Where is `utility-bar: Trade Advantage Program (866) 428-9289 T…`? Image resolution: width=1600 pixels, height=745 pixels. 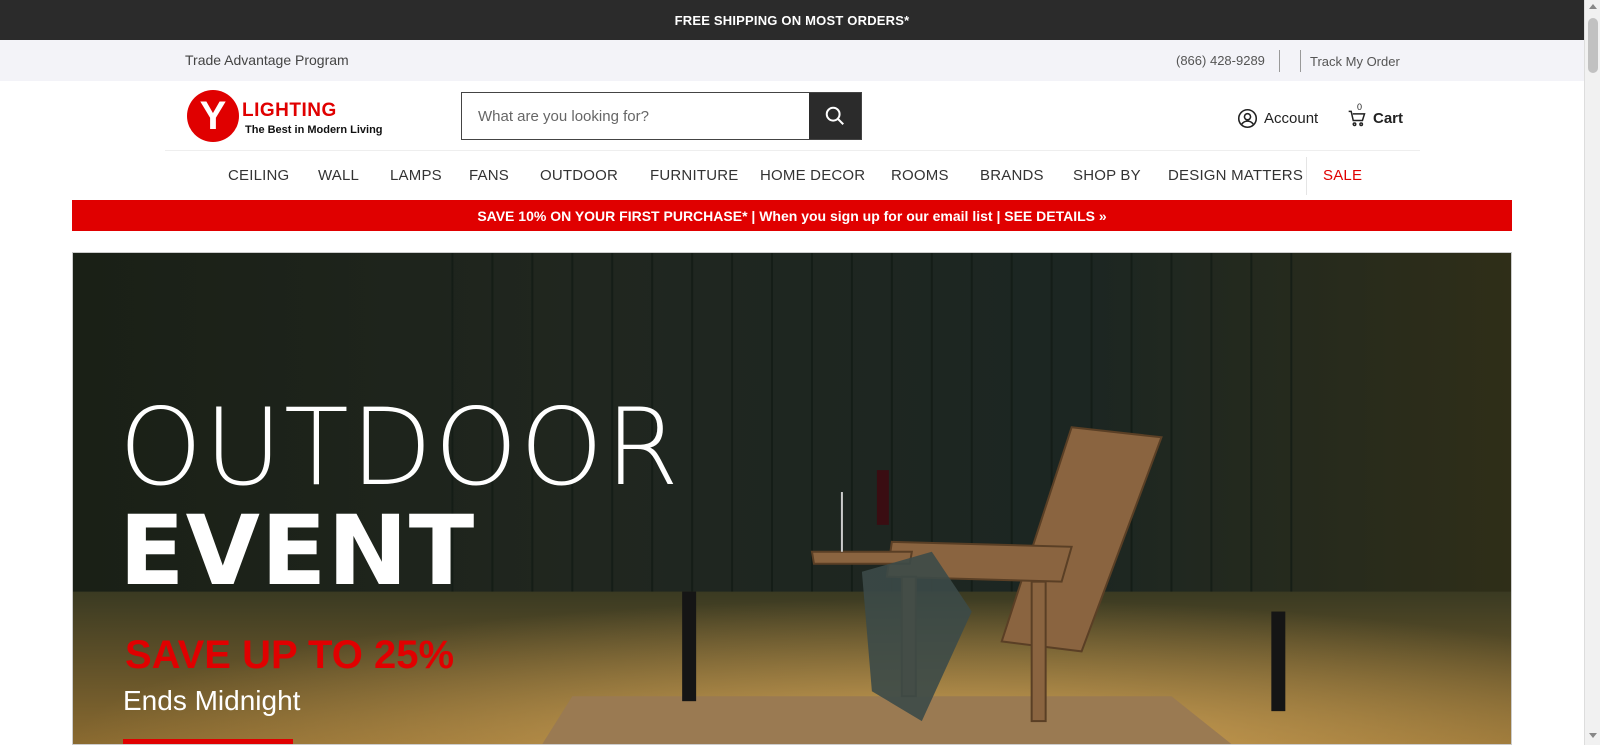 utility-bar: Trade Advantage Program (866) 428-9289 T… is located at coordinates (792, 60).